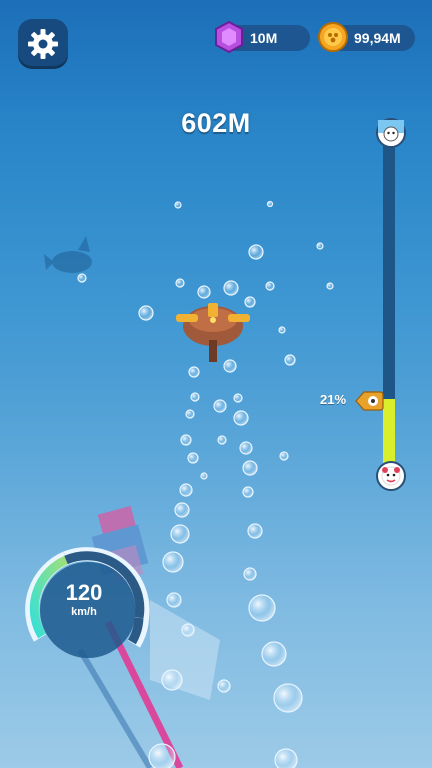 This screenshot has width=432, height=768. Describe the element at coordinates (333, 37) in the screenshot. I see `coin-icon` at that location.